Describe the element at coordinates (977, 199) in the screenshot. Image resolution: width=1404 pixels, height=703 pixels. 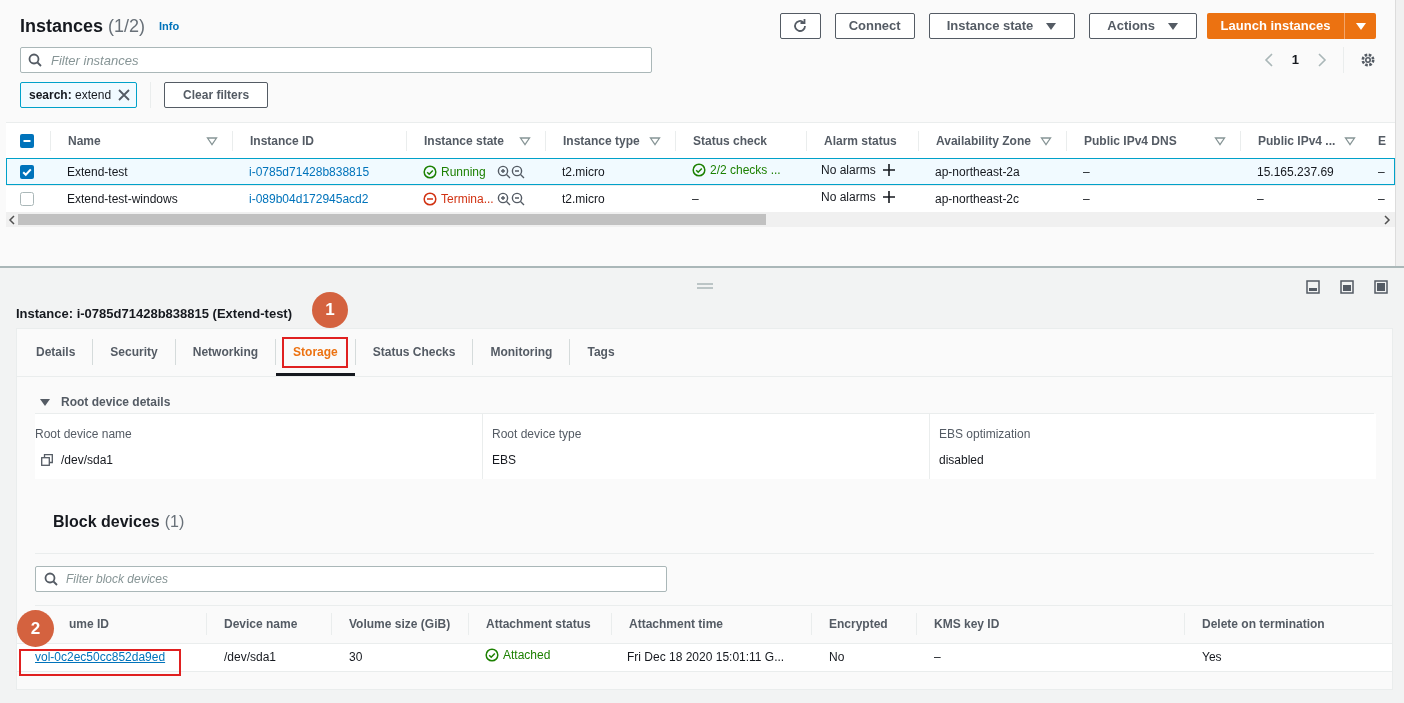
I see `table-cell-text: ap-northeast-2c` at that location.